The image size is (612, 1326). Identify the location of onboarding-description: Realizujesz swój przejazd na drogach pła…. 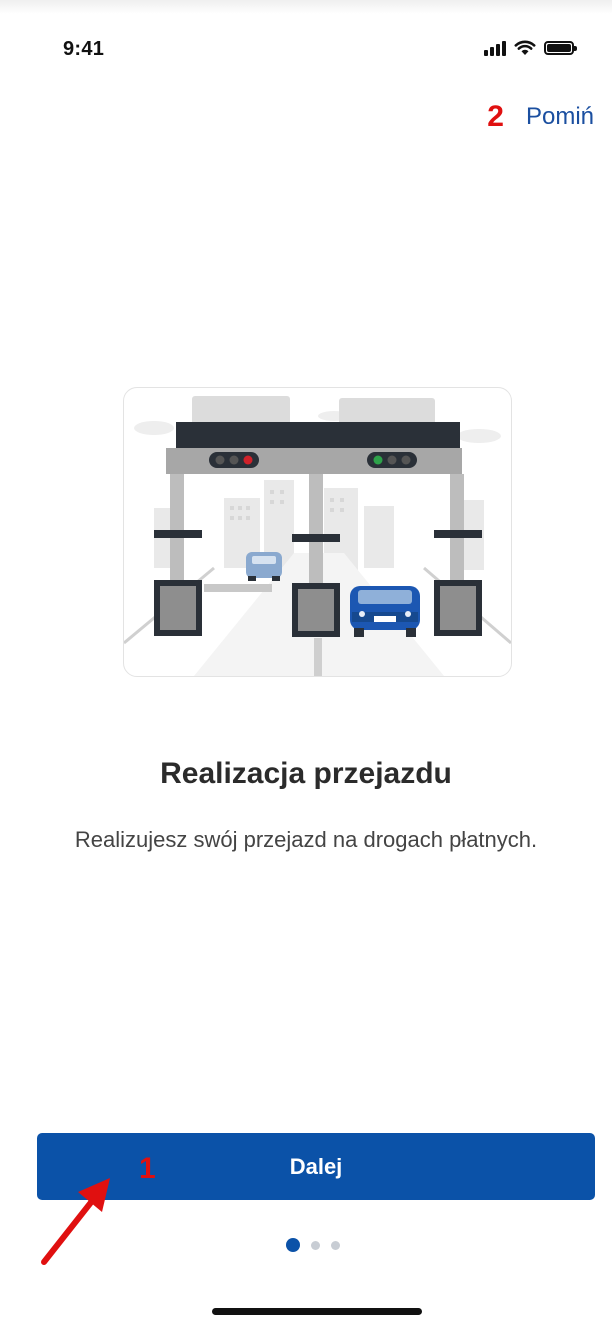
(306, 839).